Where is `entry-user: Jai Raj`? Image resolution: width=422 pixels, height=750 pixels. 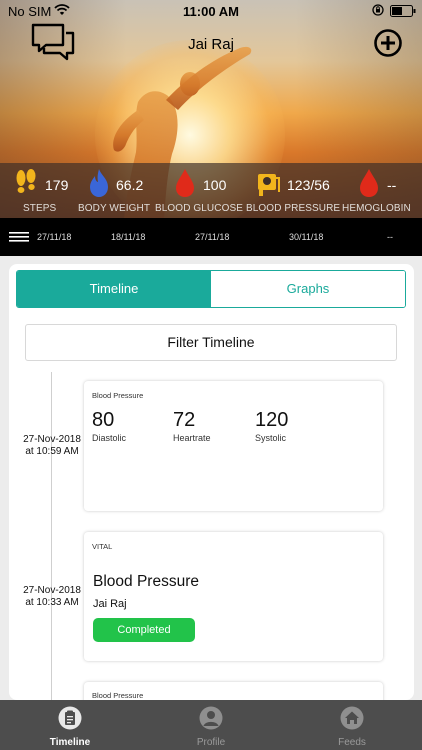
entry-user: Jai Raj is located at coordinates (110, 604).